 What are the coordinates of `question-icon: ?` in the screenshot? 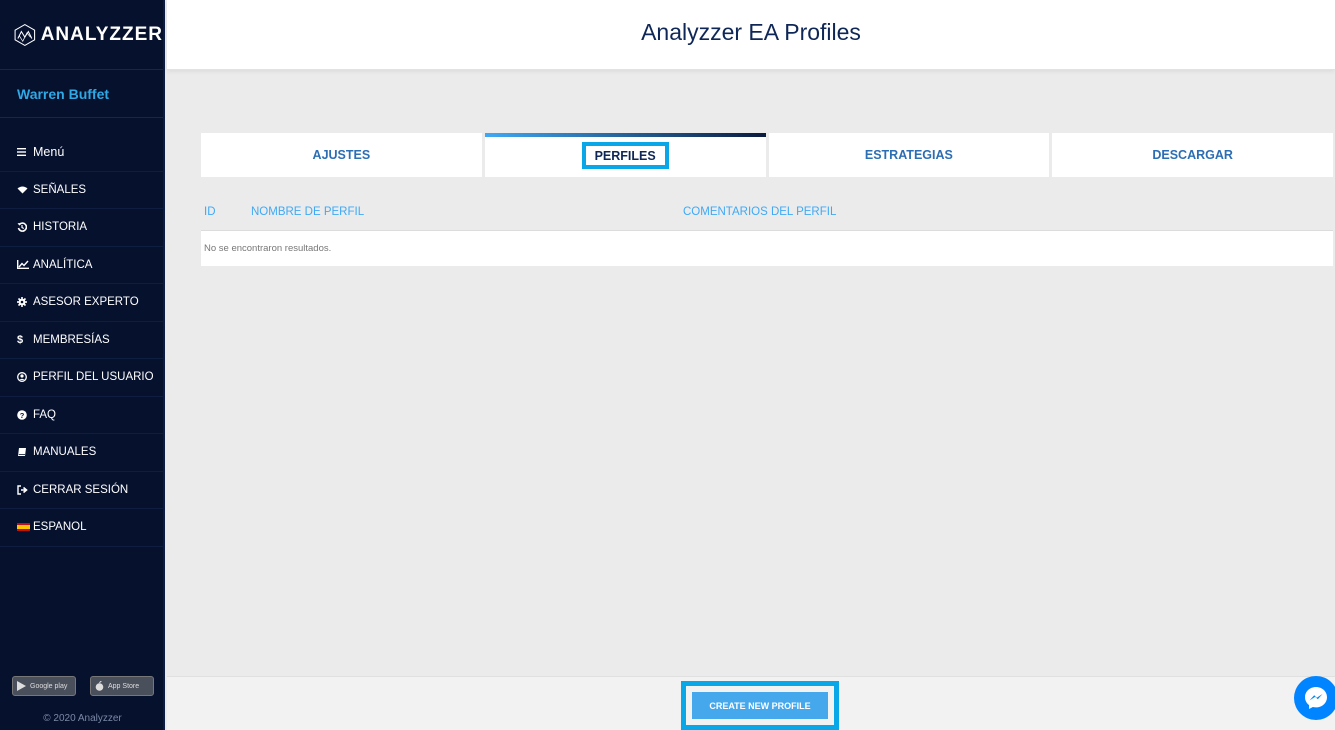 It's located at (25, 414).